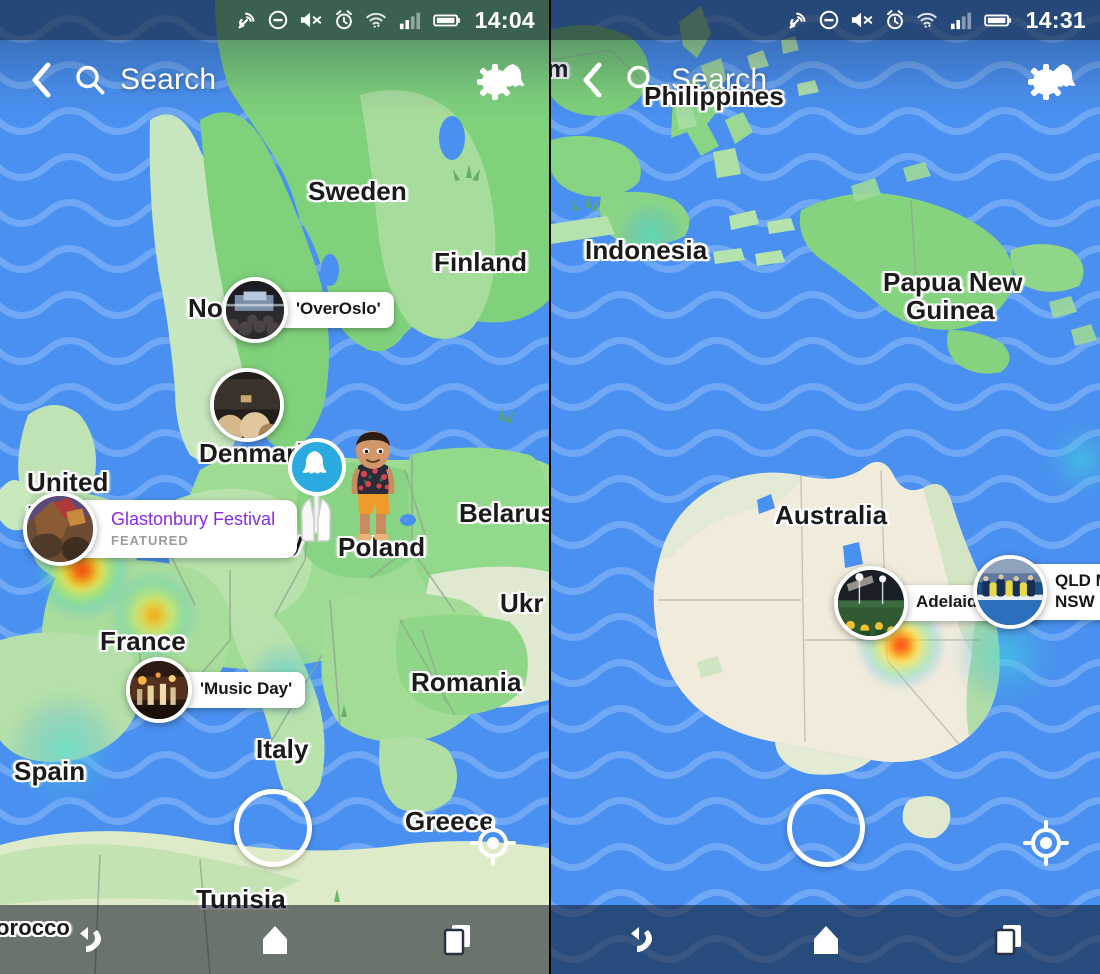 This screenshot has height=974, width=1100. Describe the element at coordinates (282, 749) in the screenshot. I see `map-label: Italy` at that location.